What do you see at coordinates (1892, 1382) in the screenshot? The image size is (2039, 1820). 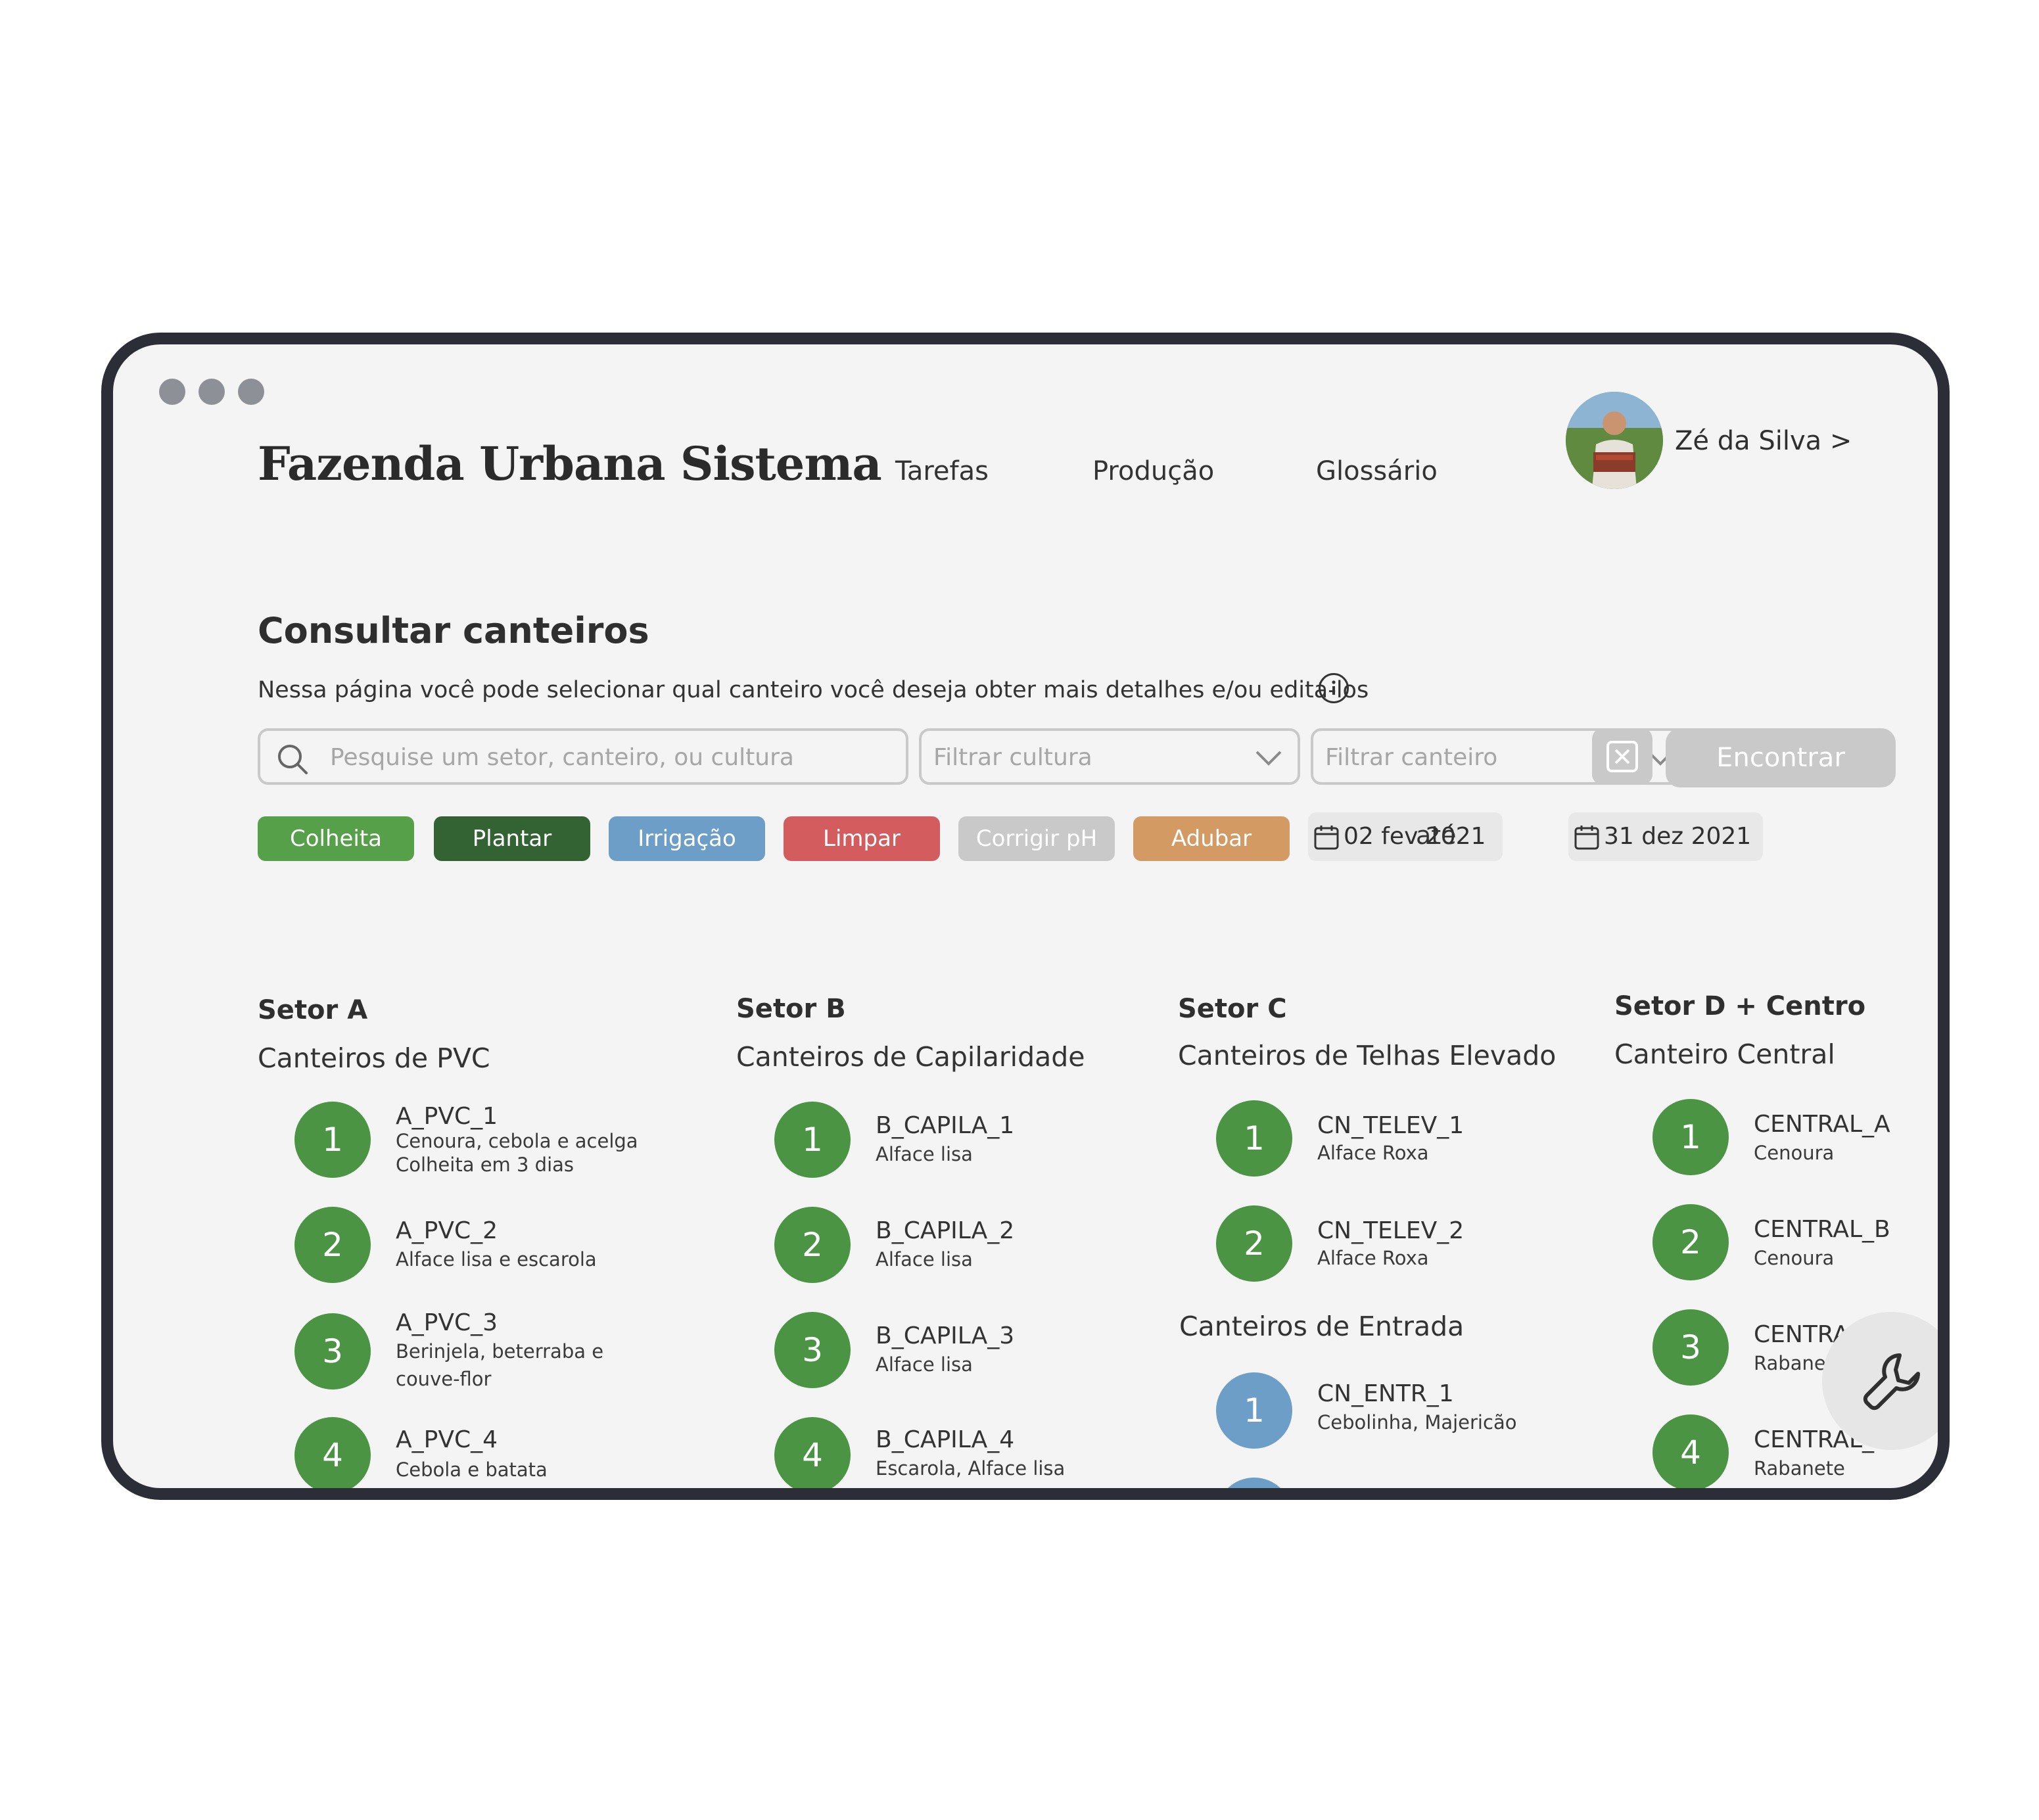 I see `wrench-icon` at bounding box center [1892, 1382].